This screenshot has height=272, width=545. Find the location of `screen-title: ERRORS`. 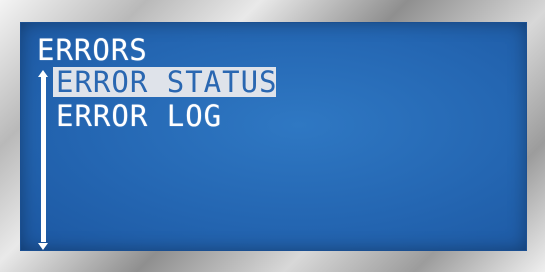

screen-title: ERRORS is located at coordinates (92, 50).